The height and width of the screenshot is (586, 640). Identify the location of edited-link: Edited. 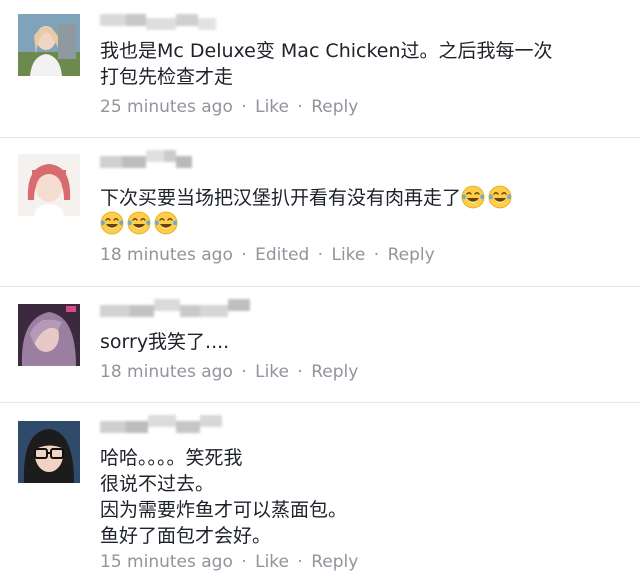
(282, 255).